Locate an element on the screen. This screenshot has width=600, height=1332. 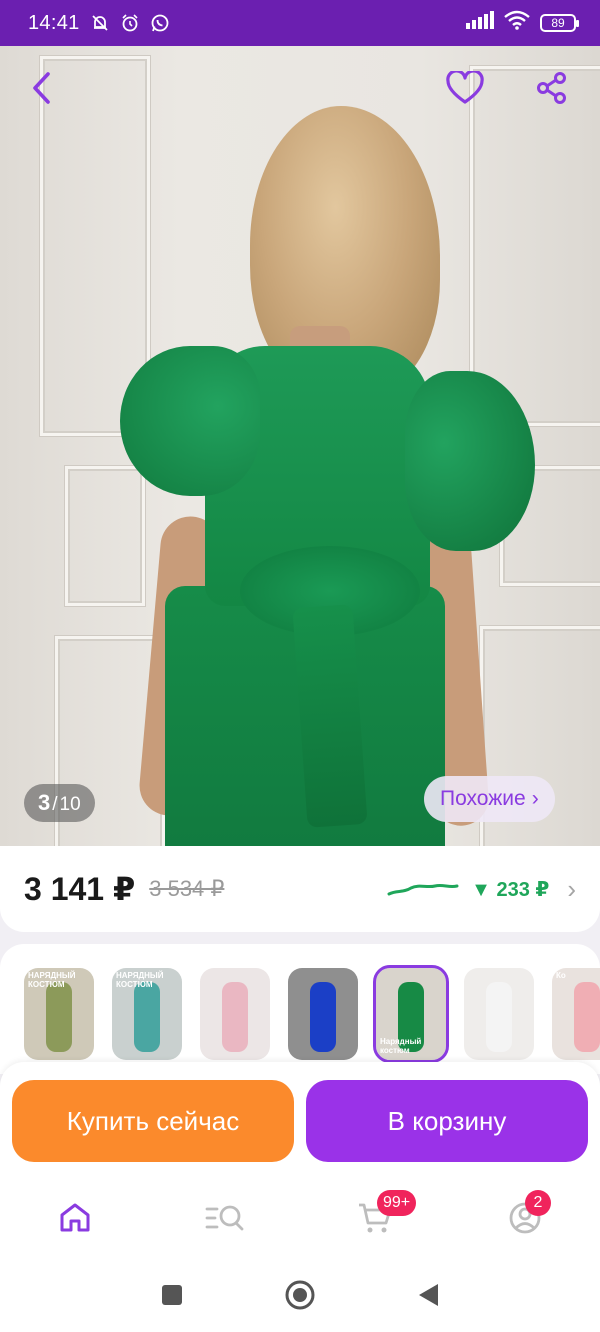
price-history: ▼ 233 ₽ › is located at coordinates (481, 889).